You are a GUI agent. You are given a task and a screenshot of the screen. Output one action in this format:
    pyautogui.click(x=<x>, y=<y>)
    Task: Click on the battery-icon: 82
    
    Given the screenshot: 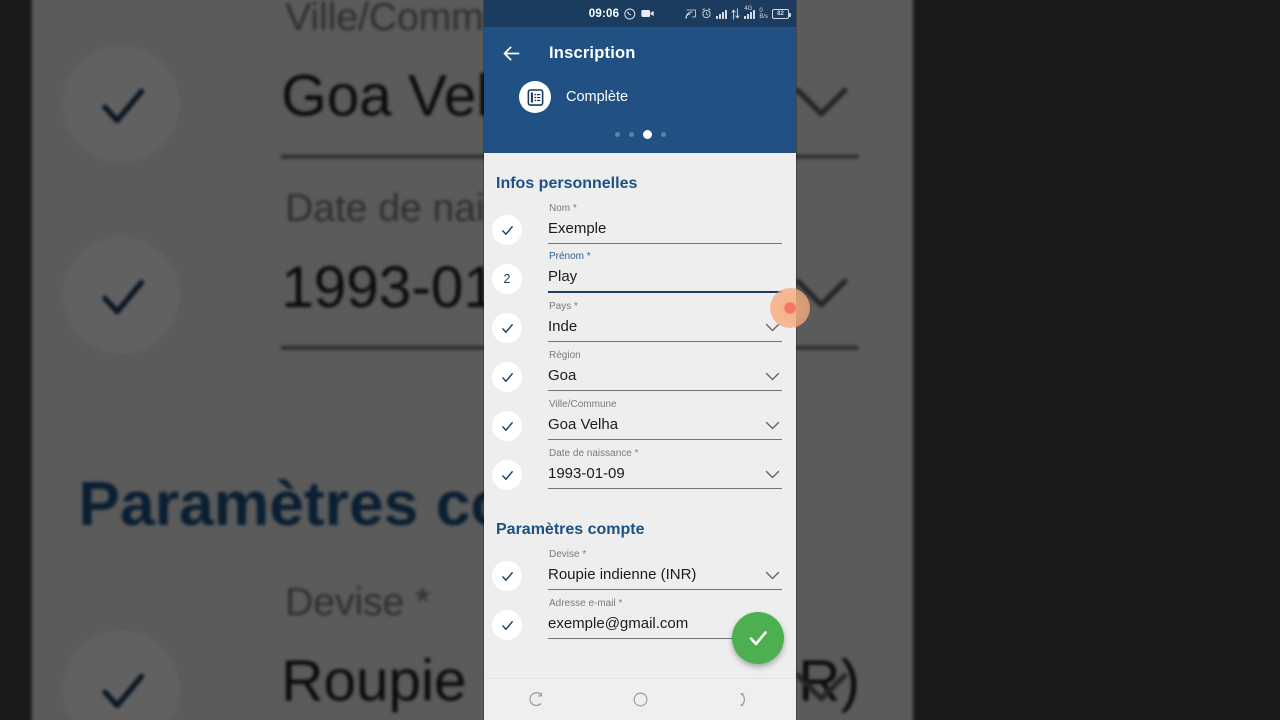 What is the action you would take?
    pyautogui.click(x=781, y=13)
    